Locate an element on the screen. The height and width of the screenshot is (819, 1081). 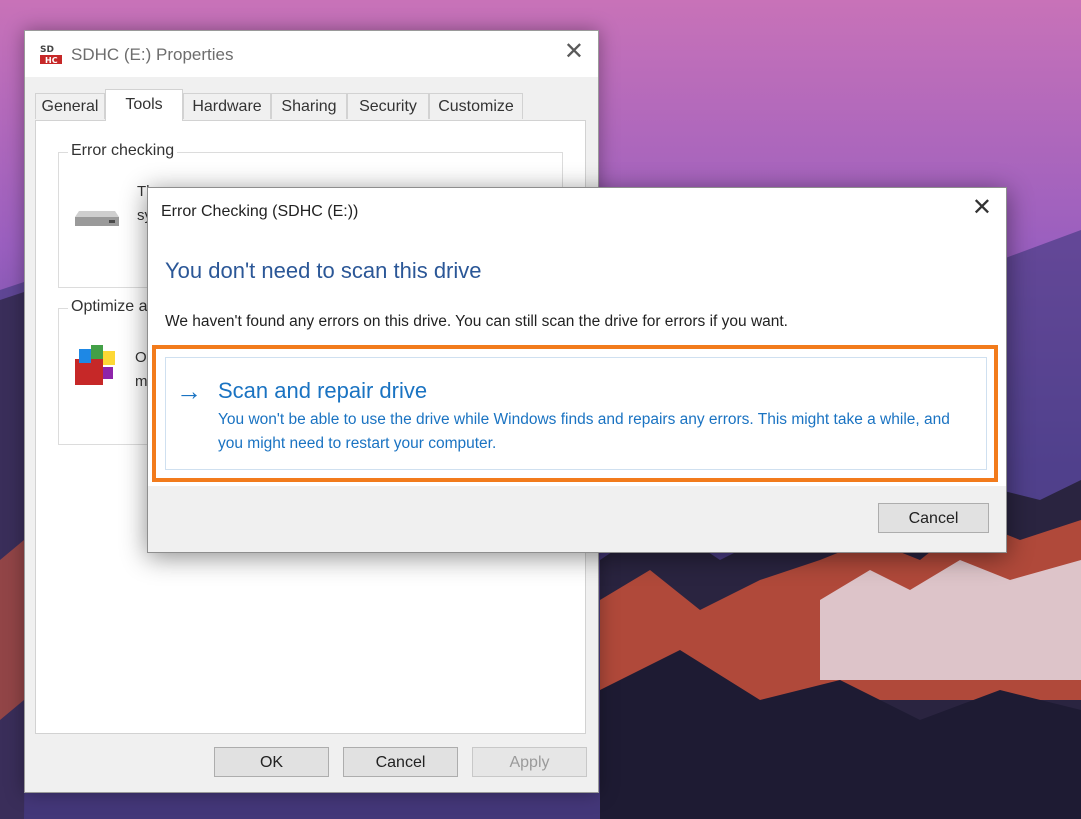
optimize-description-line2: m is located at coordinates (141, 381).